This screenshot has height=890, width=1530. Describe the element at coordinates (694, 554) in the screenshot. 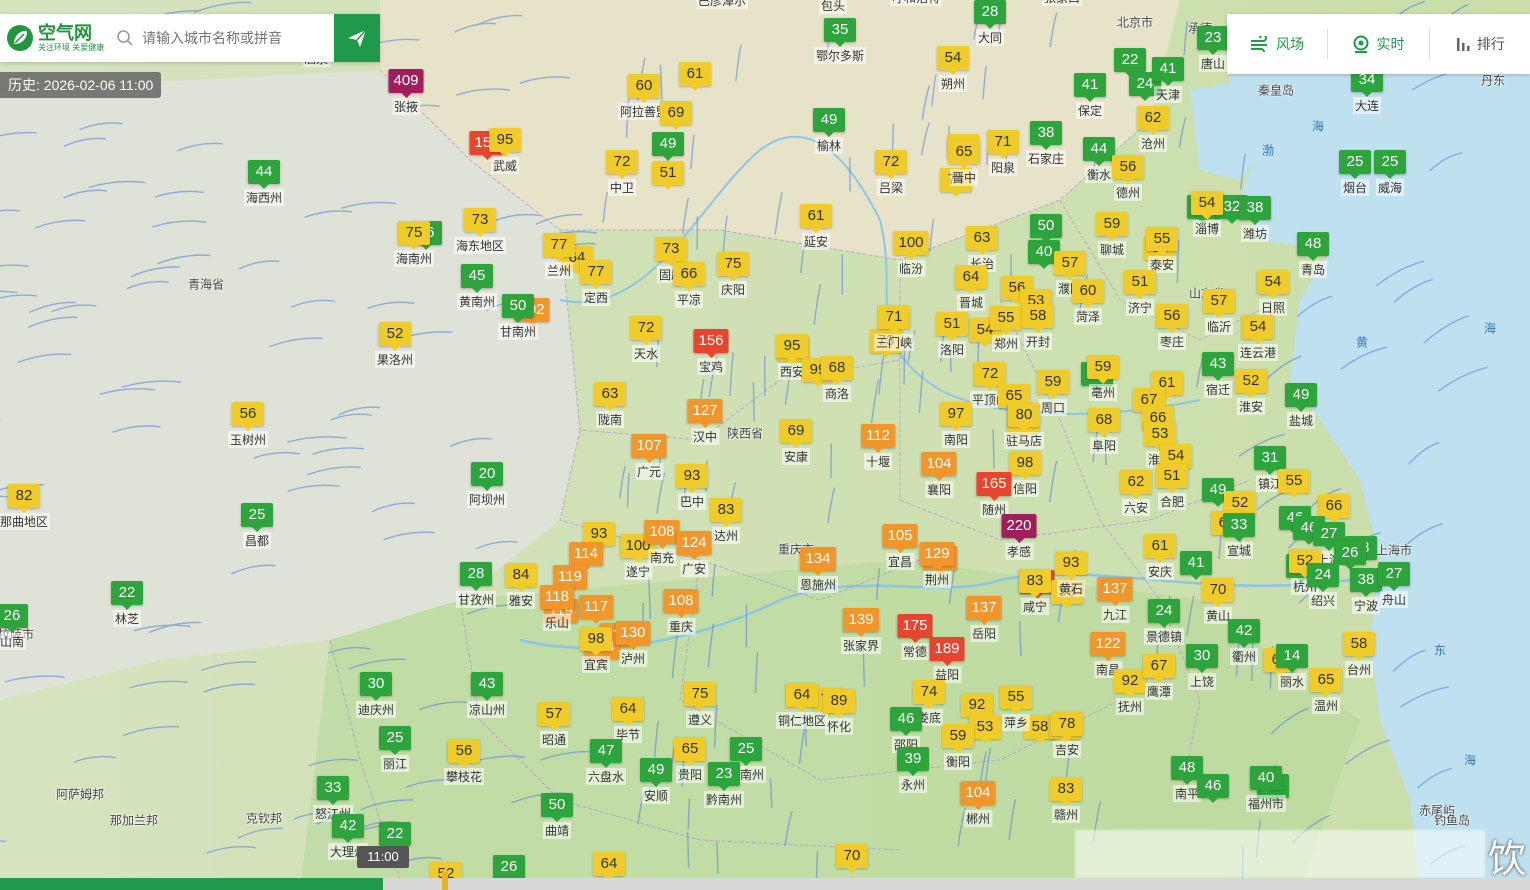

I see `aqi-station-marker: 124 广安` at that location.